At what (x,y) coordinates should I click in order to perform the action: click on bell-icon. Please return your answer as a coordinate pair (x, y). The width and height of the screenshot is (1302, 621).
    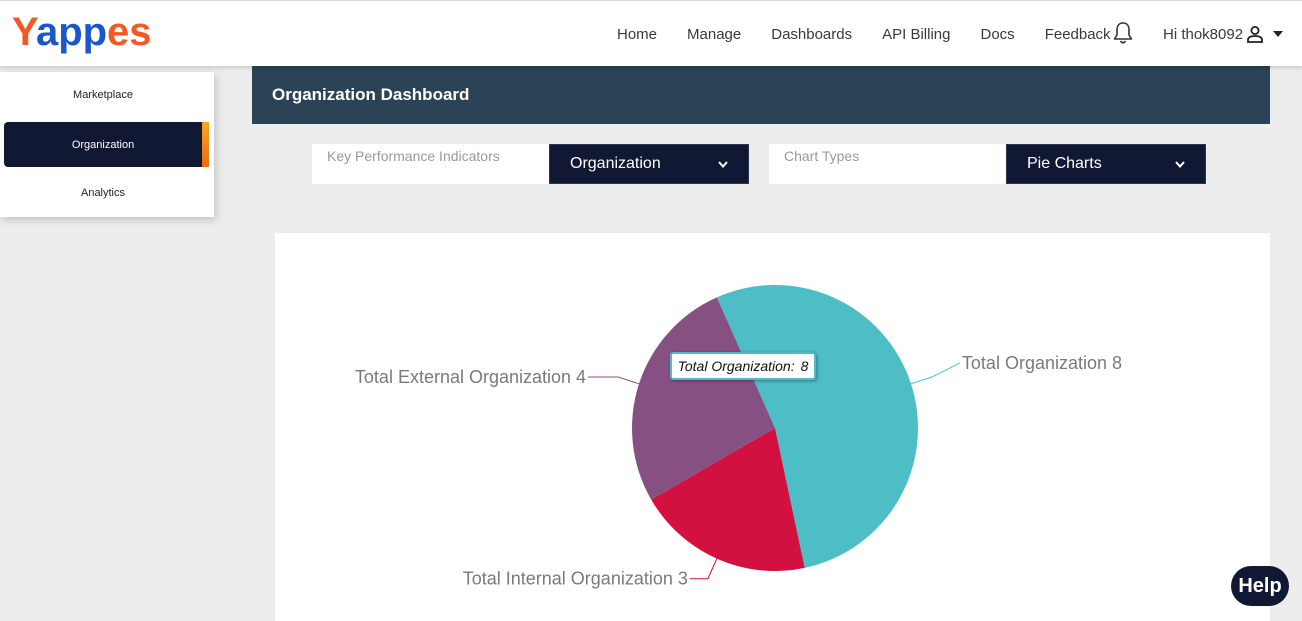
    Looking at the image, I should click on (1123, 33).